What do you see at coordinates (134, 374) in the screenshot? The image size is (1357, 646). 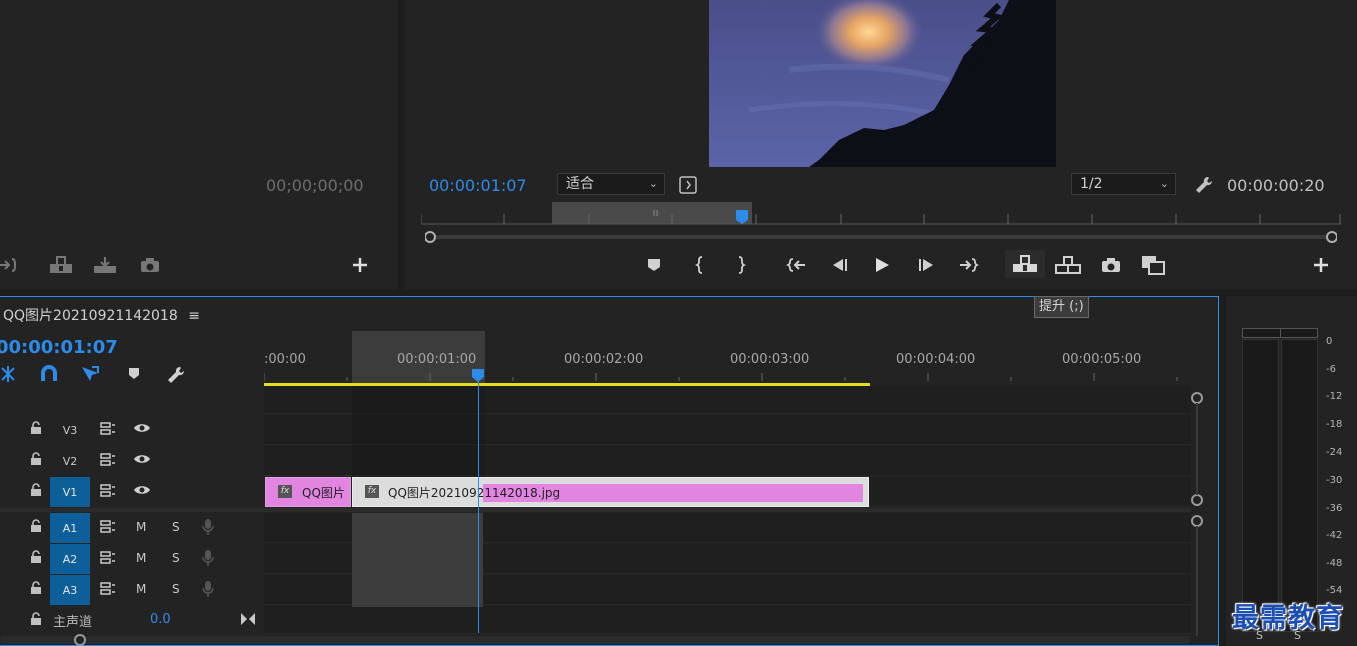 I see `add-marker-icon` at bounding box center [134, 374].